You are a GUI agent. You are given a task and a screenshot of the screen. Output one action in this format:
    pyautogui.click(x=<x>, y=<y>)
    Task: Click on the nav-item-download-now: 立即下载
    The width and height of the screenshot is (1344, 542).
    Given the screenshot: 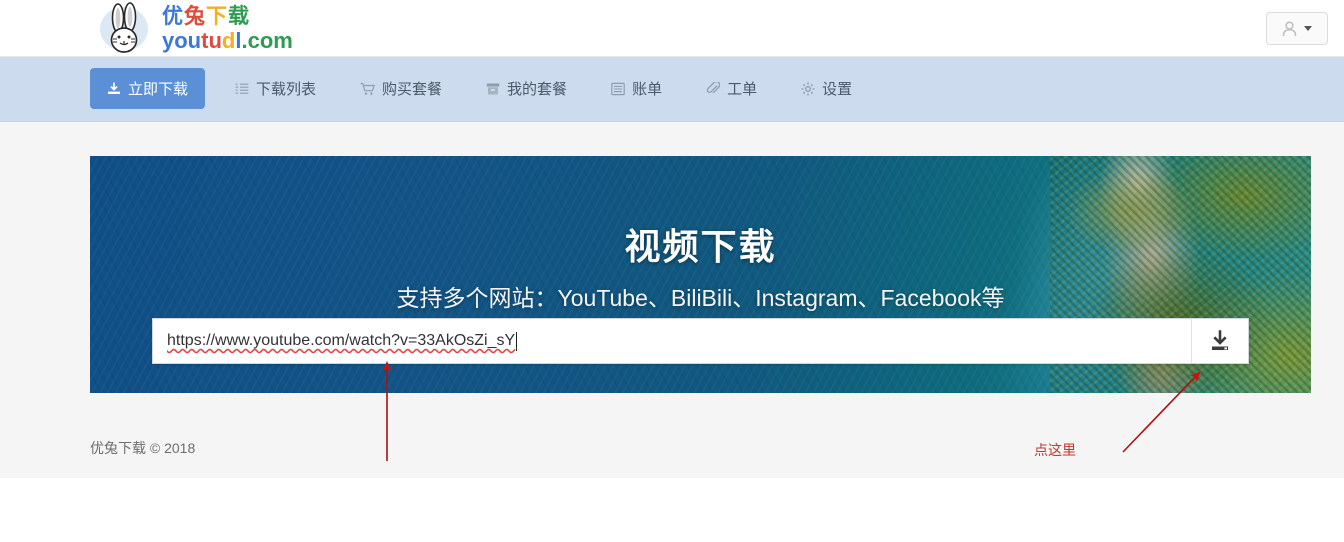 What is the action you would take?
    pyautogui.click(x=148, y=88)
    